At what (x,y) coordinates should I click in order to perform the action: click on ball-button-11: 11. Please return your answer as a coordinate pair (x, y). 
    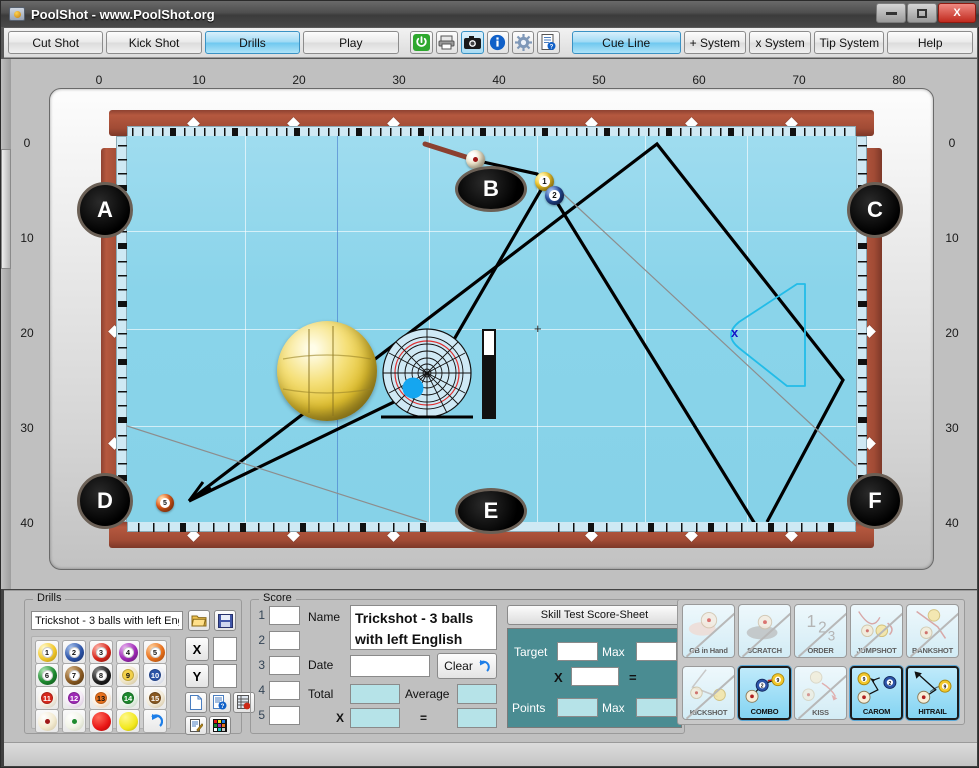
    Looking at the image, I should click on (47, 698).